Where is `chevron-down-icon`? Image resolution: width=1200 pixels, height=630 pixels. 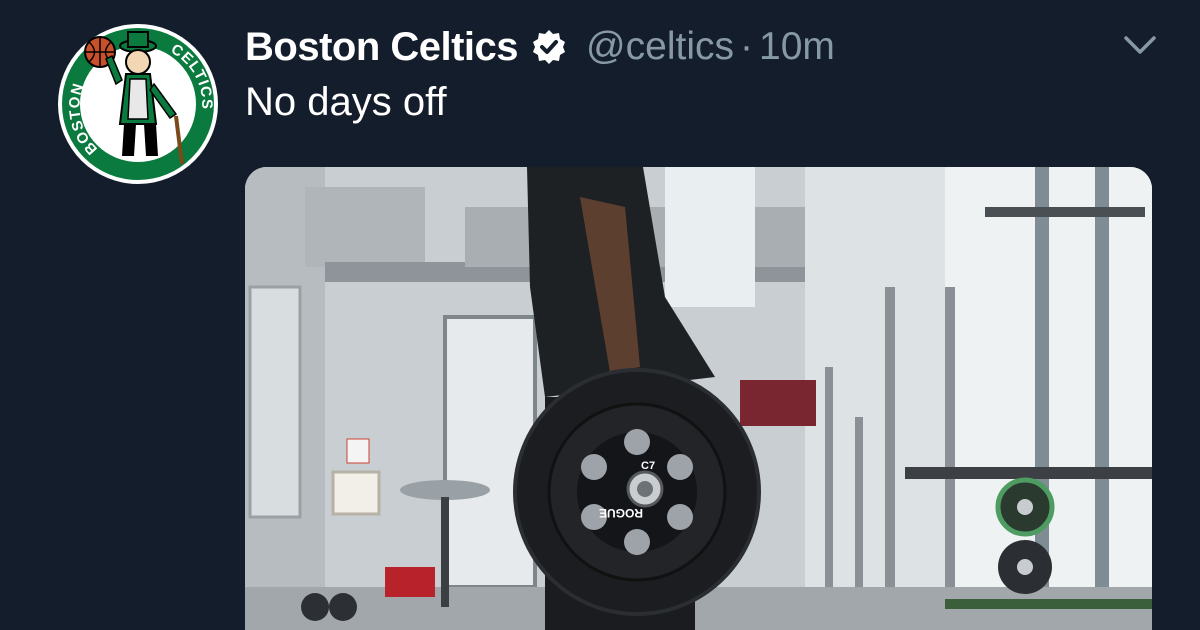 chevron-down-icon is located at coordinates (1140, 45).